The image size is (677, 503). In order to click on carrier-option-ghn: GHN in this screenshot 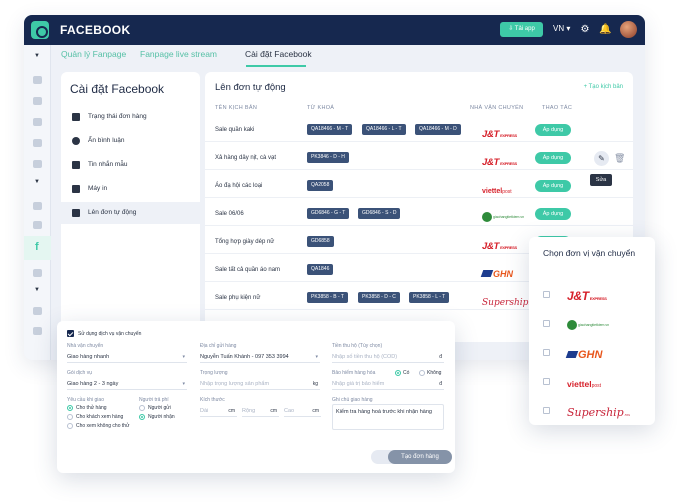, I will do `click(592, 352)`.